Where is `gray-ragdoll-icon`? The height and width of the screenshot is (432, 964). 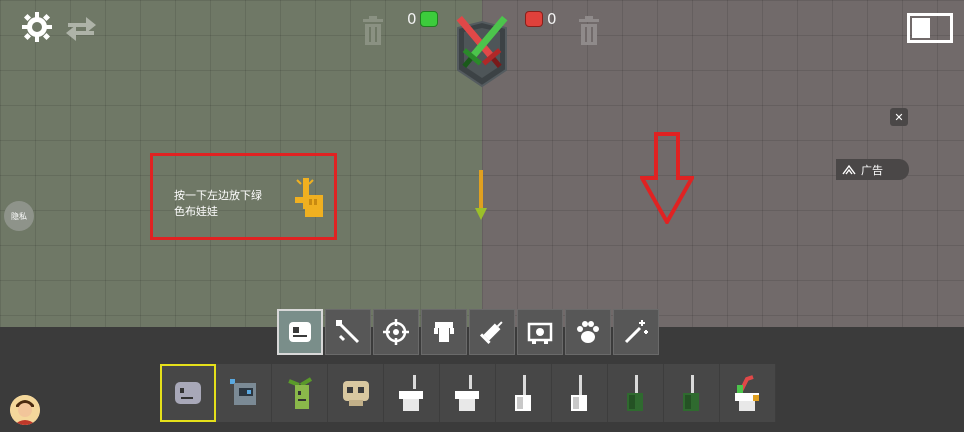 gray-ragdoll-icon is located at coordinates (188, 393).